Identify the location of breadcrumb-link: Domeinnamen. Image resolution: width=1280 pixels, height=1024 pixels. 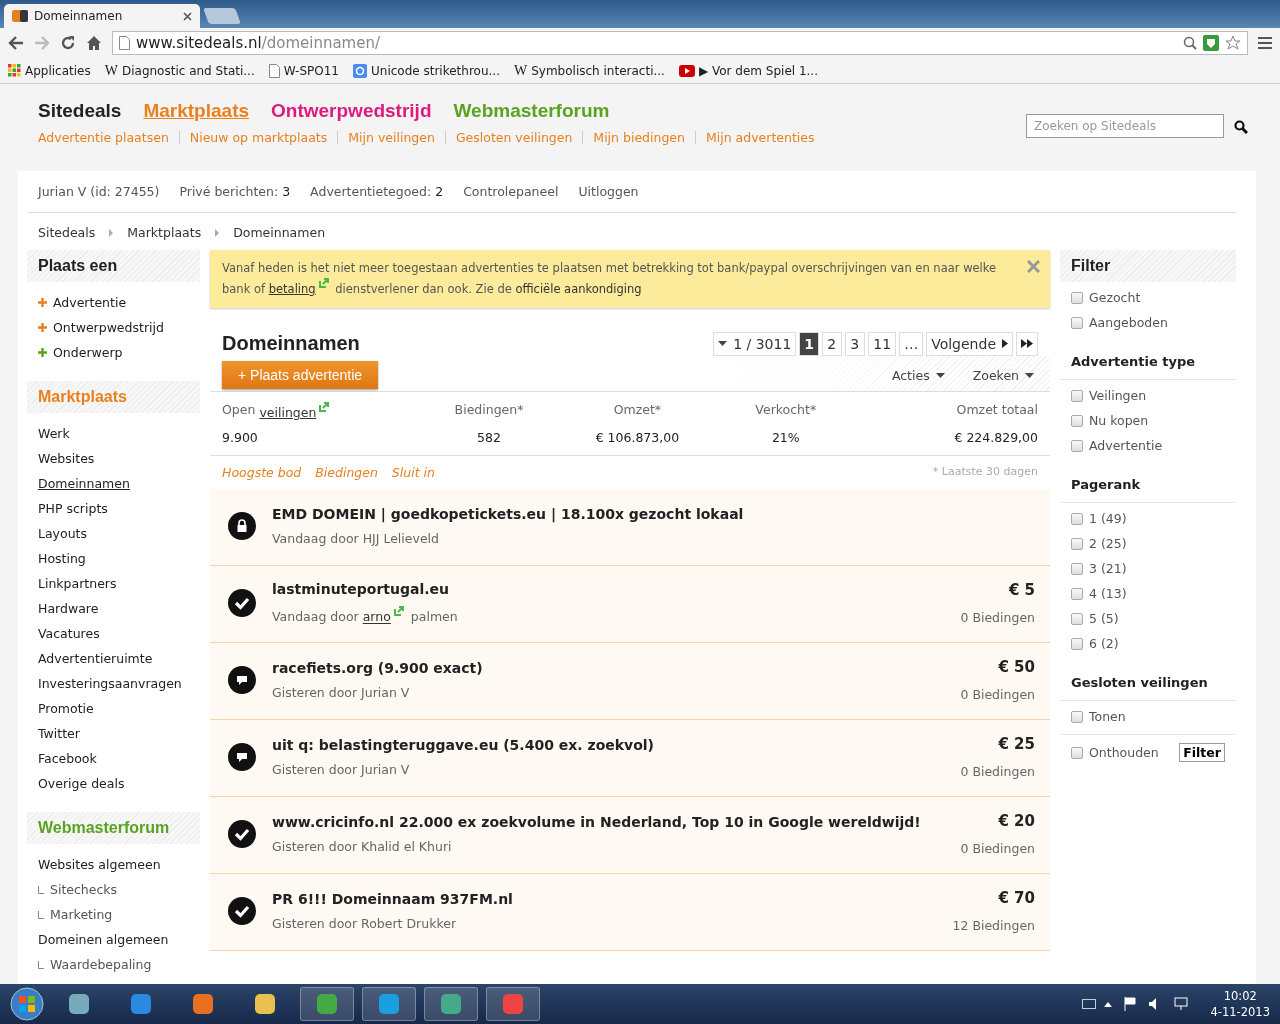
(279, 232).